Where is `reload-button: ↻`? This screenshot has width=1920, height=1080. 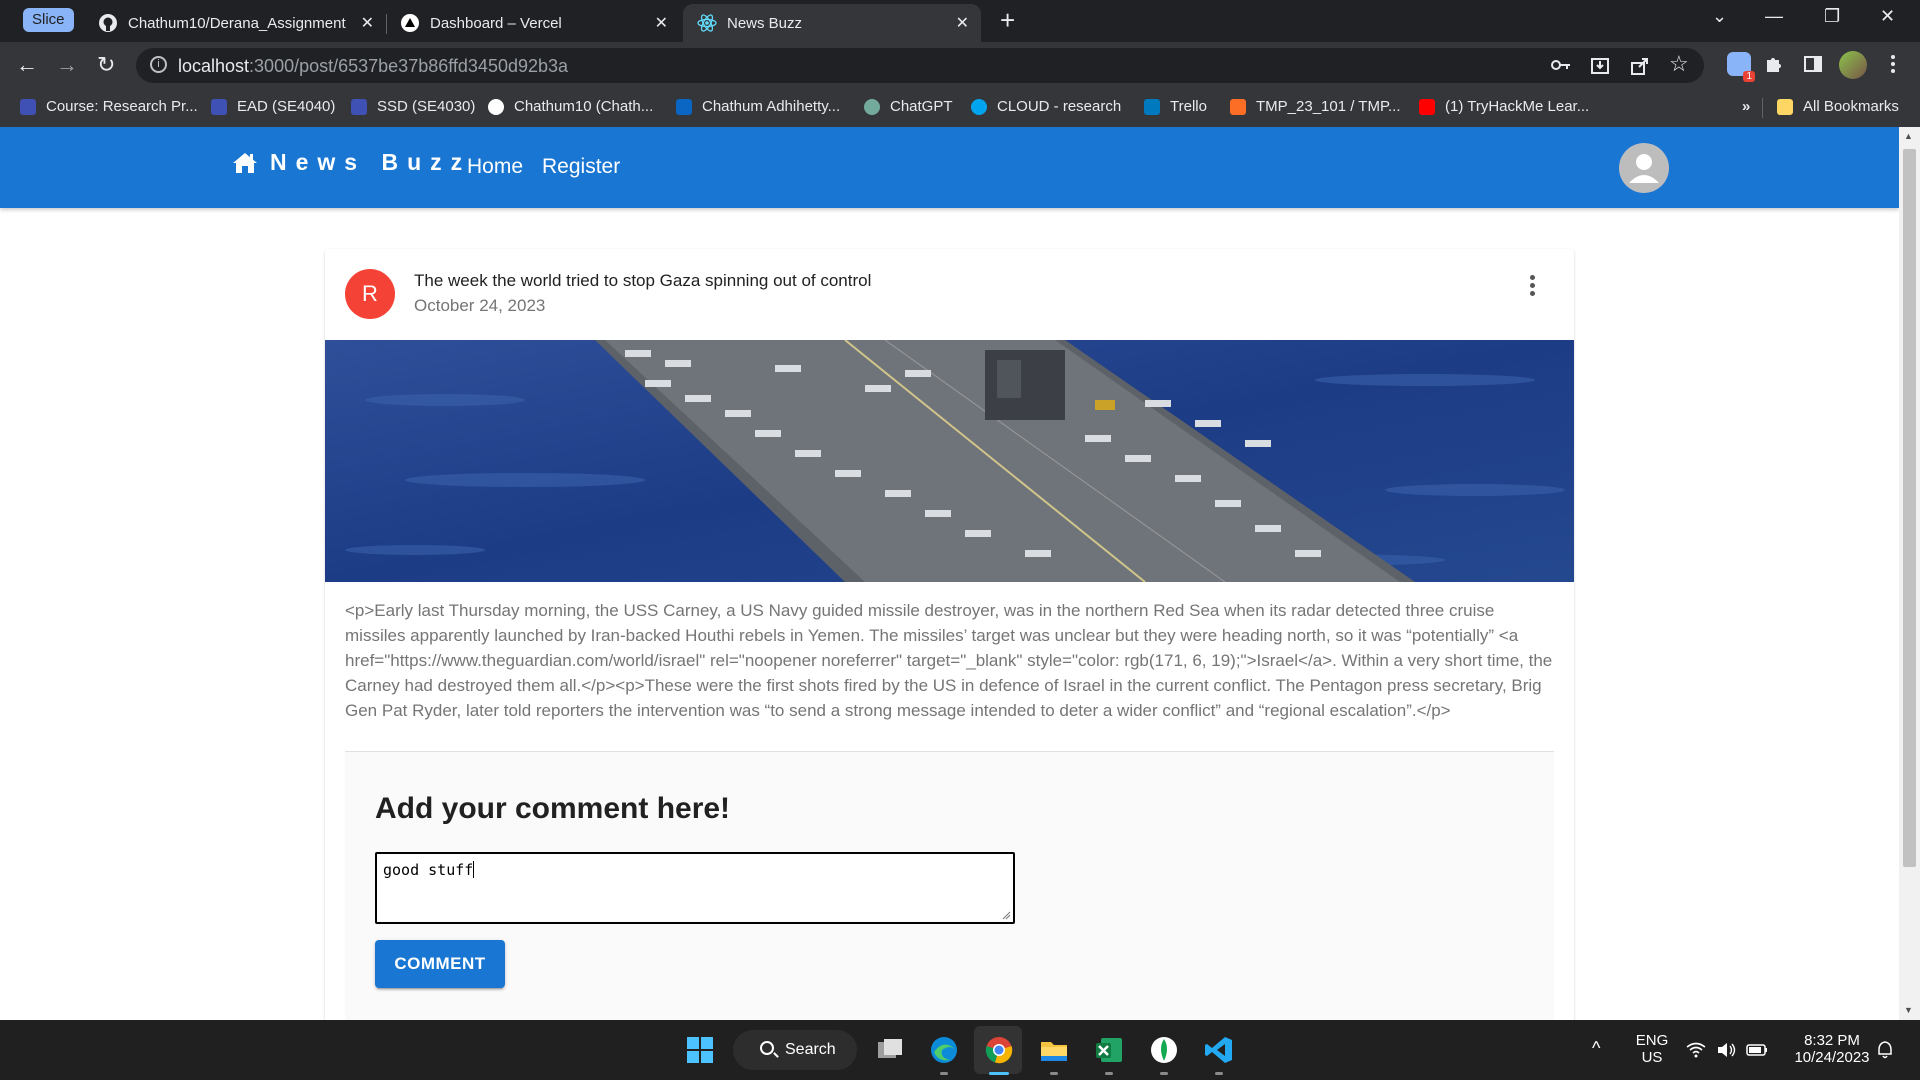 reload-button: ↻ is located at coordinates (106, 65).